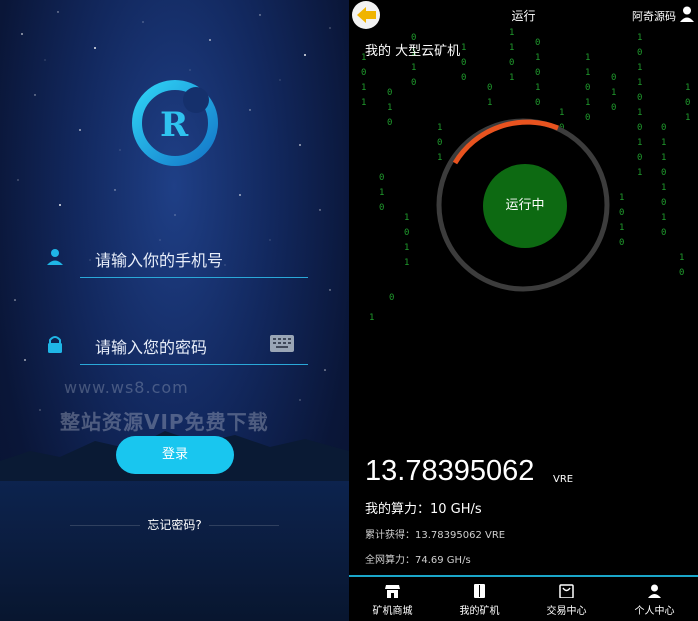 The image size is (698, 621). What do you see at coordinates (159, 259) in the screenshot?
I see `phone-input: 请输入你的手机号` at bounding box center [159, 259].